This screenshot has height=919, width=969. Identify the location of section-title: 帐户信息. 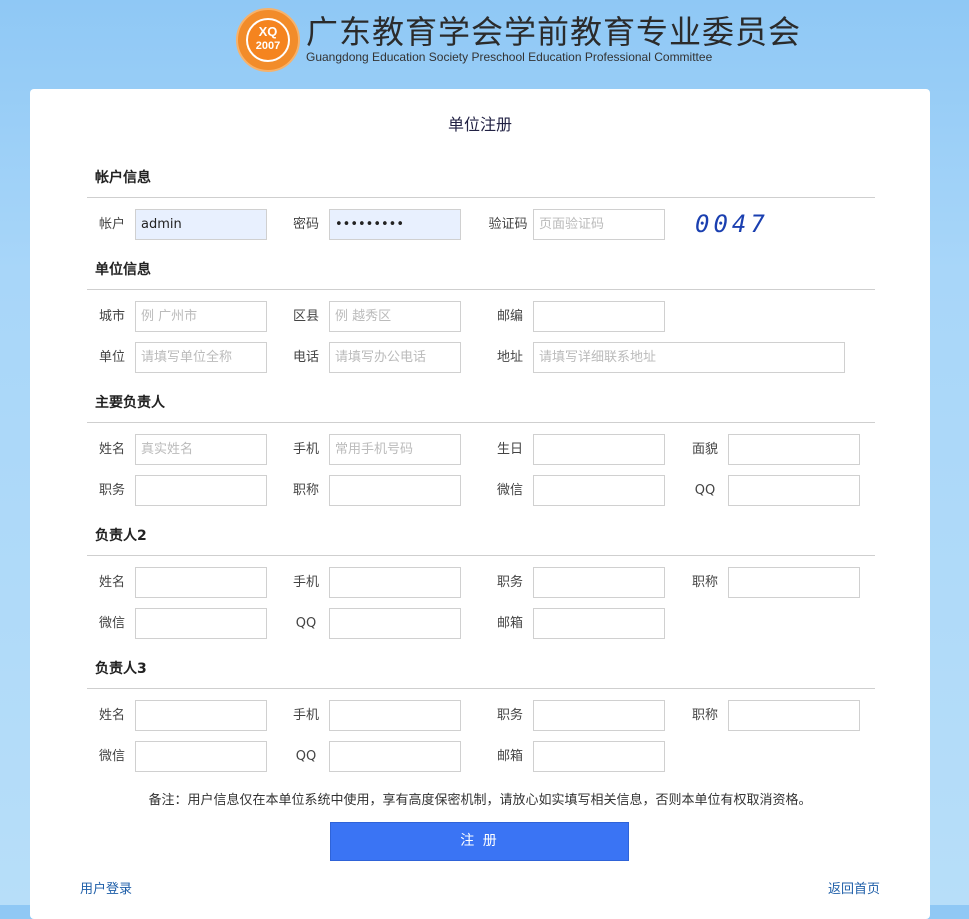
(123, 178).